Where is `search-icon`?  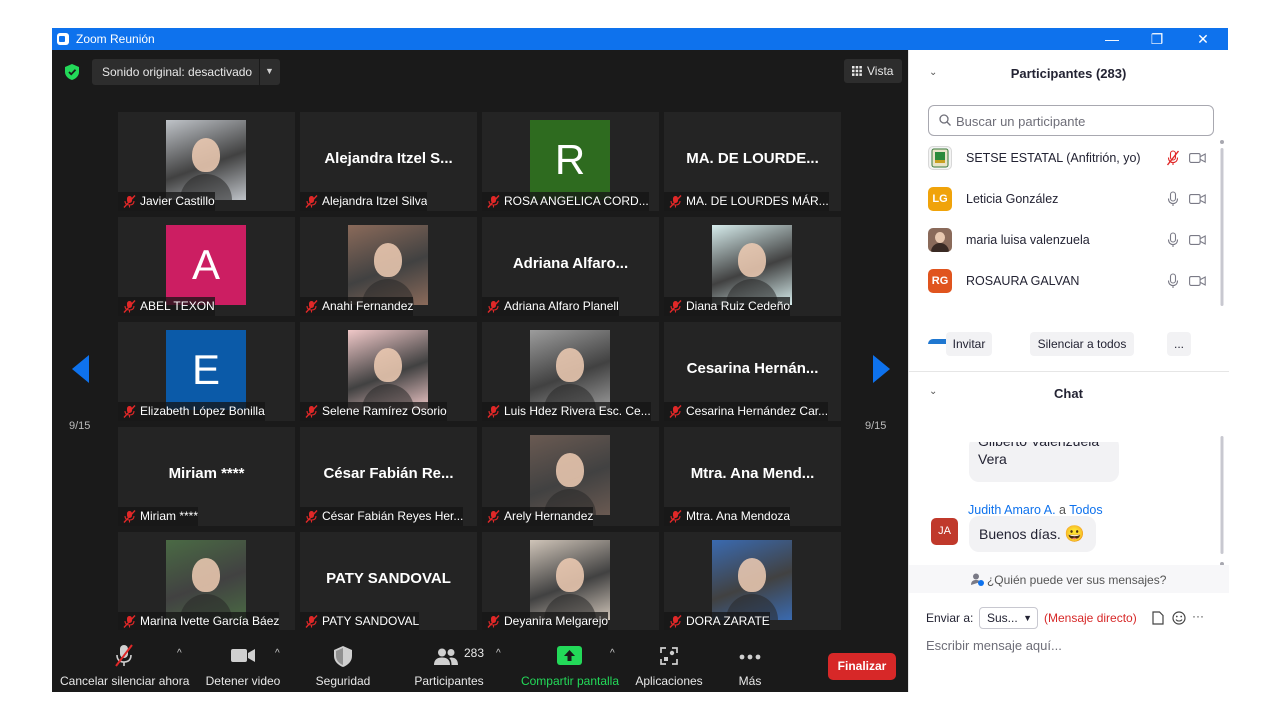 search-icon is located at coordinates (945, 120).